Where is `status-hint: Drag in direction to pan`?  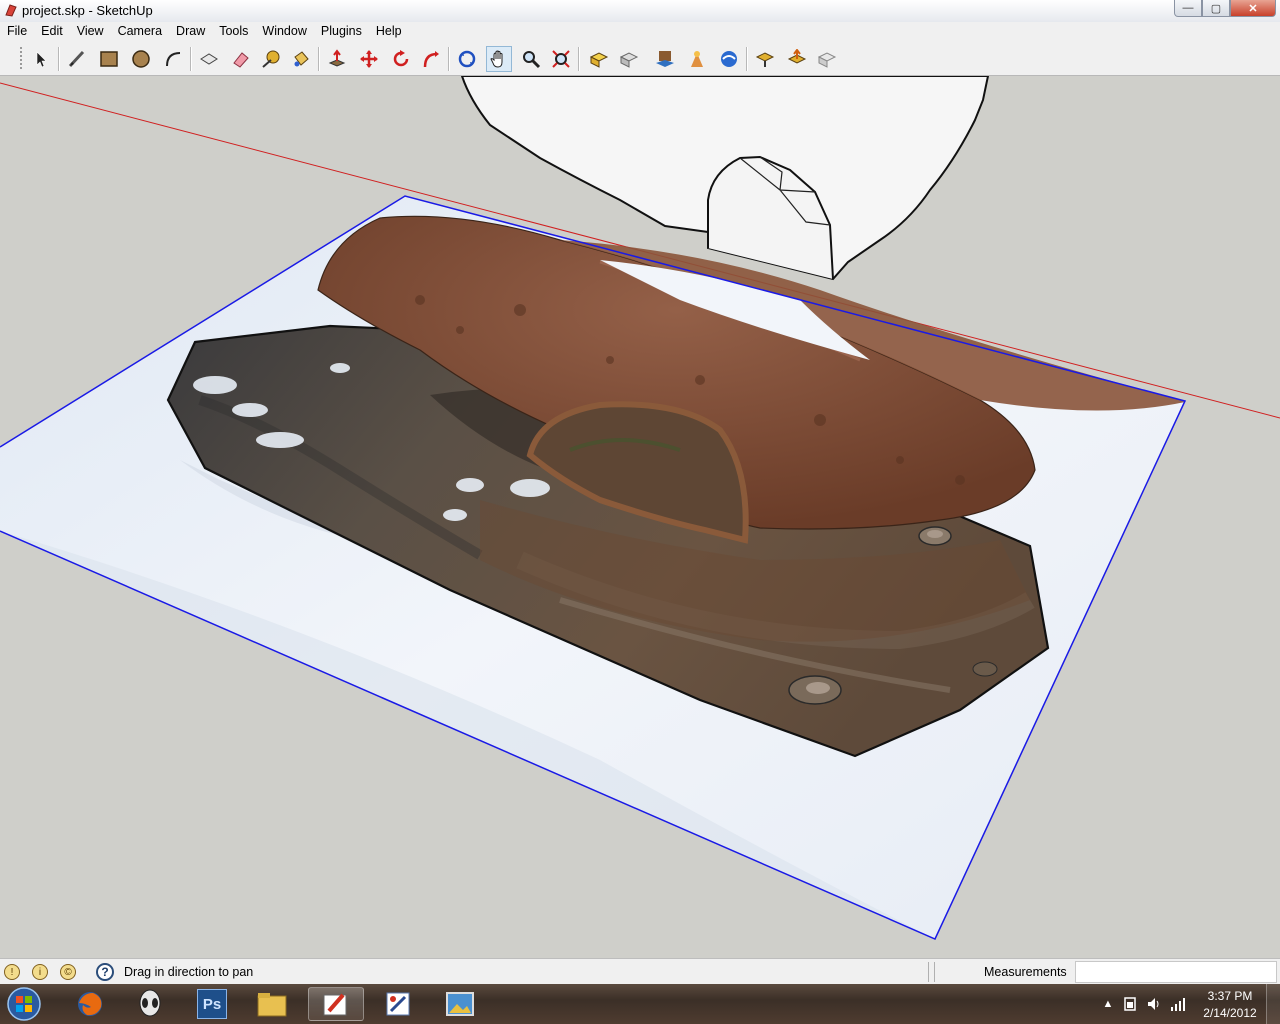
status-hint: Drag in direction to pan is located at coordinates (189, 972).